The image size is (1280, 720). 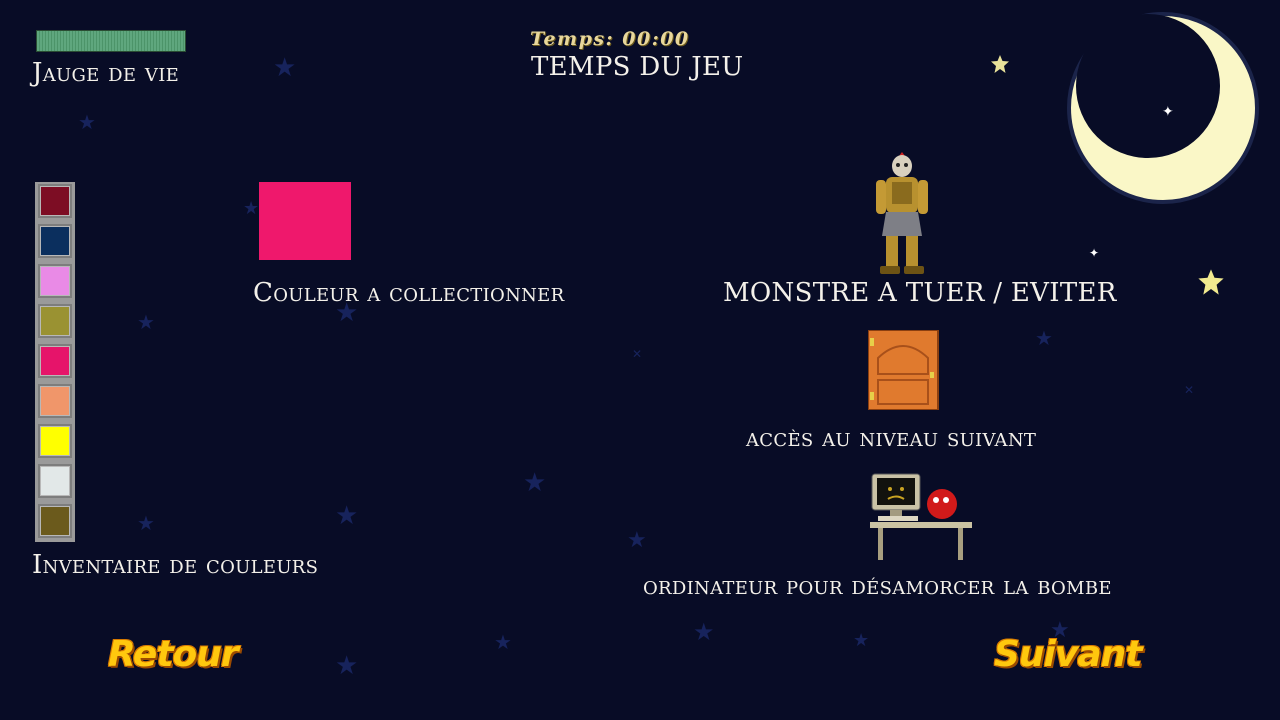 I want to click on timer-label: TEMPS DU JEU, so click(x=637, y=67).